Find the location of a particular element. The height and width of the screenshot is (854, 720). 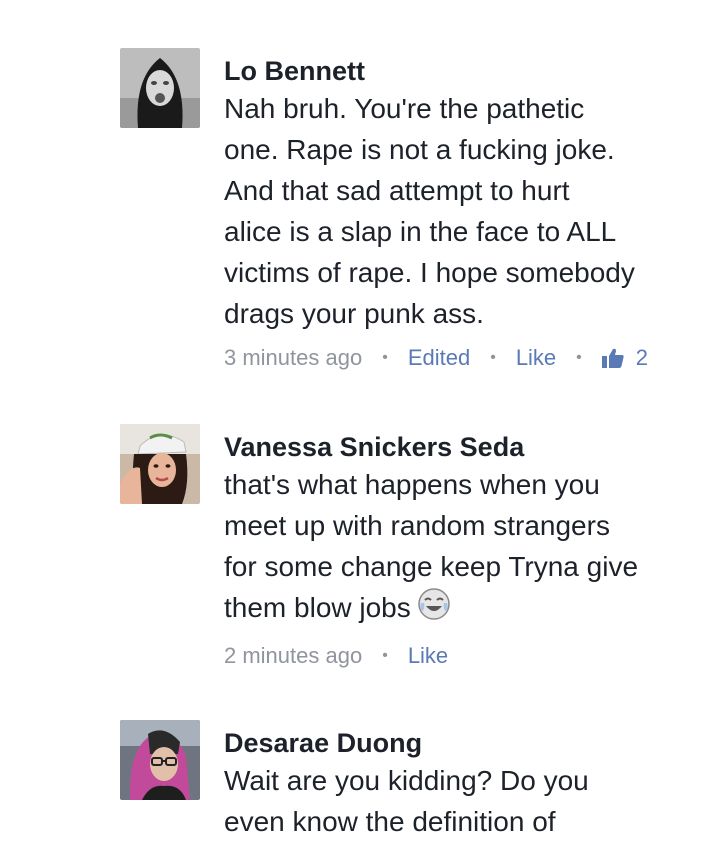

comment-text-line: And that sad attempt to hurt is located at coordinates (397, 190).